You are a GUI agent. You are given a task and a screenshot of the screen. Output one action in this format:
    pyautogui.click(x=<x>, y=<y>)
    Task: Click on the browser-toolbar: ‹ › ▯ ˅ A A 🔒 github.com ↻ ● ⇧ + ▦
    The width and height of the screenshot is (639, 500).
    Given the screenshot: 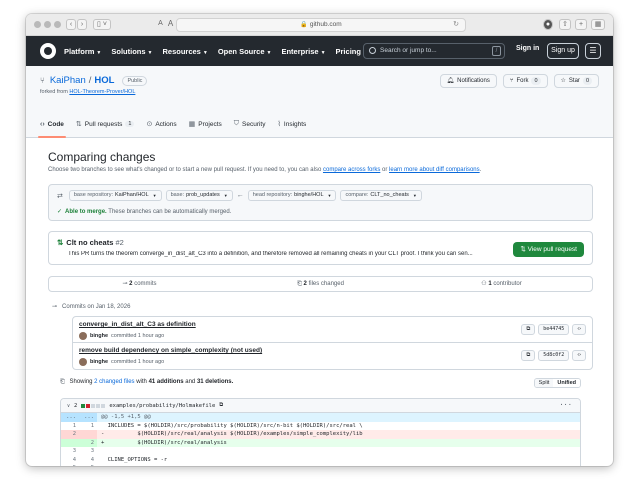 What is the action you would take?
    pyautogui.click(x=319, y=25)
    